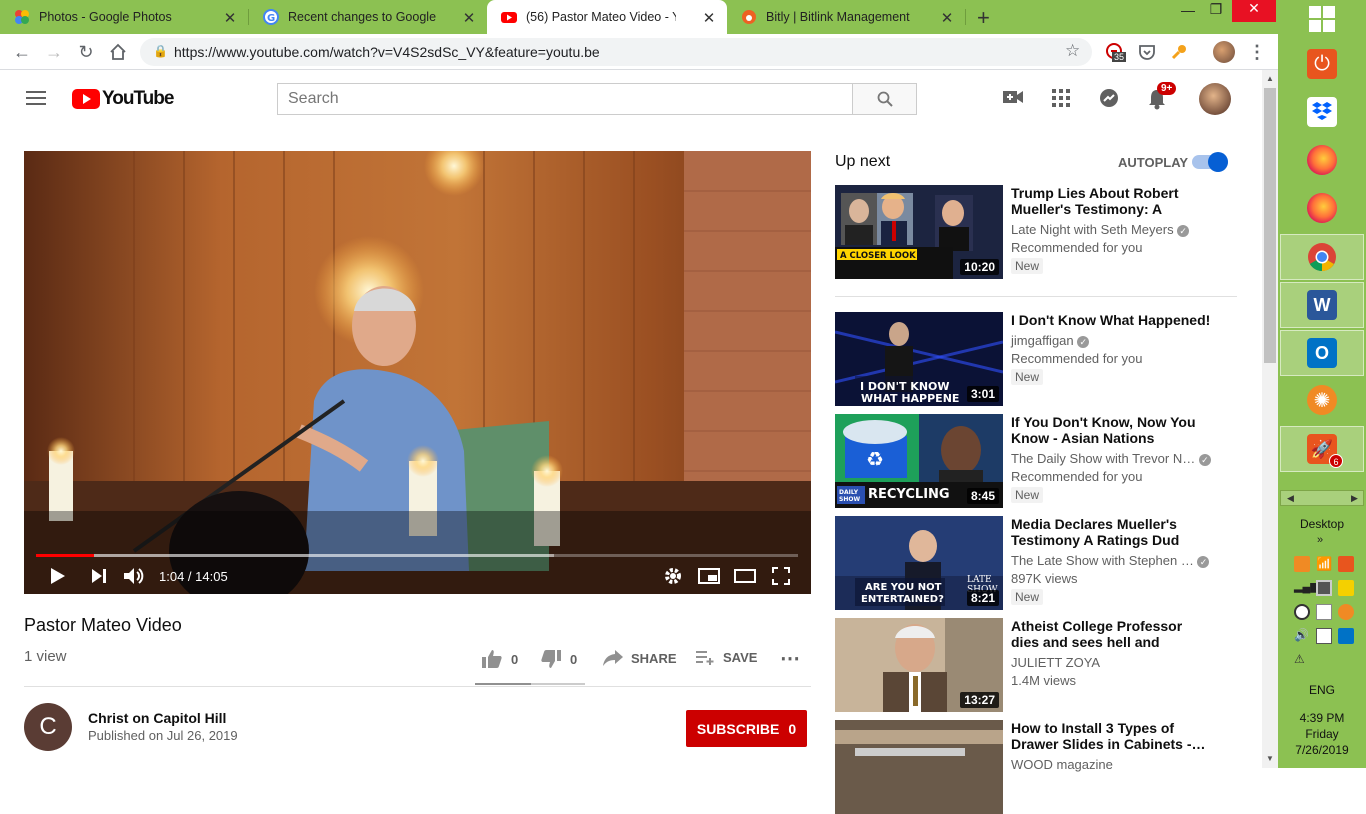 Image resolution: width=1366 pixels, height=814 pixels. I want to click on scrollbar-thumb, so click(1270, 225).